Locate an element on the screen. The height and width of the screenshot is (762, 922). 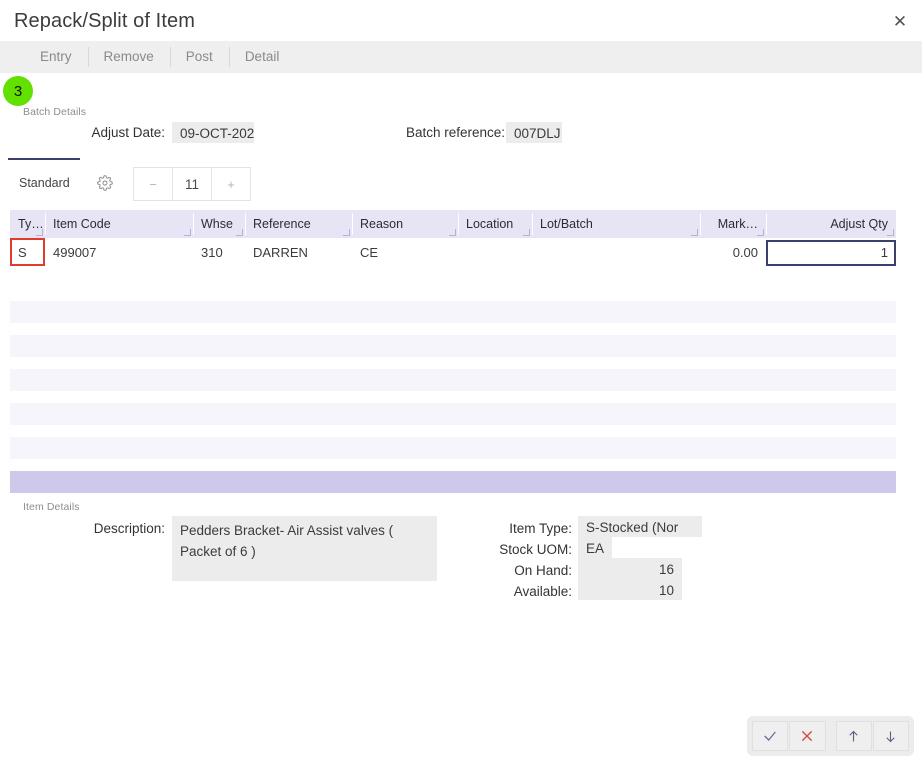
stock-uom-field: EA is located at coordinates (595, 547).